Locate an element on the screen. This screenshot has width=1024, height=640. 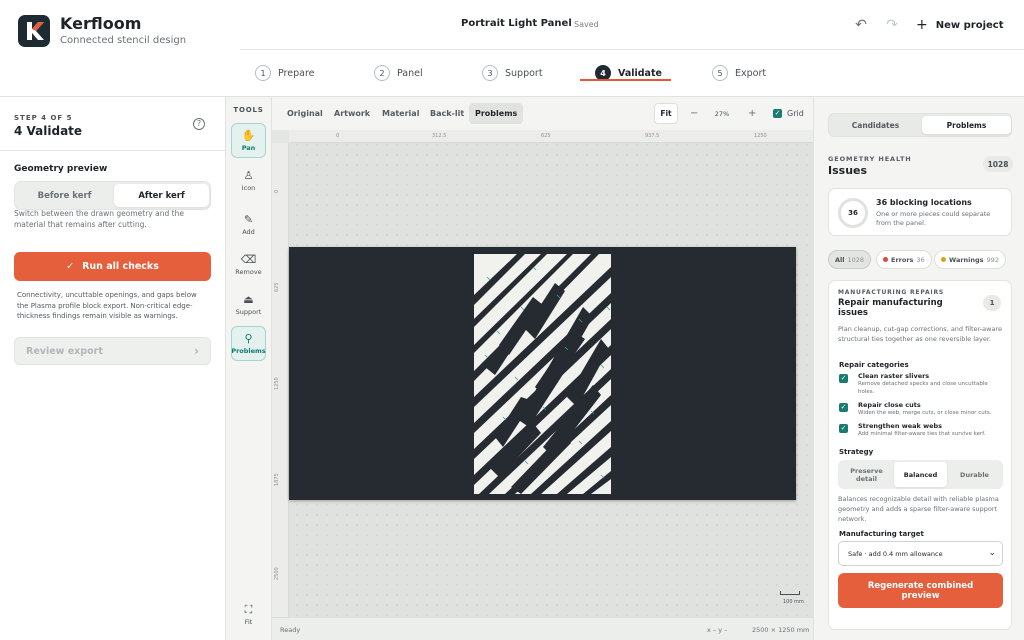
tool-support: ⏏ Support is located at coordinates (248, 304).